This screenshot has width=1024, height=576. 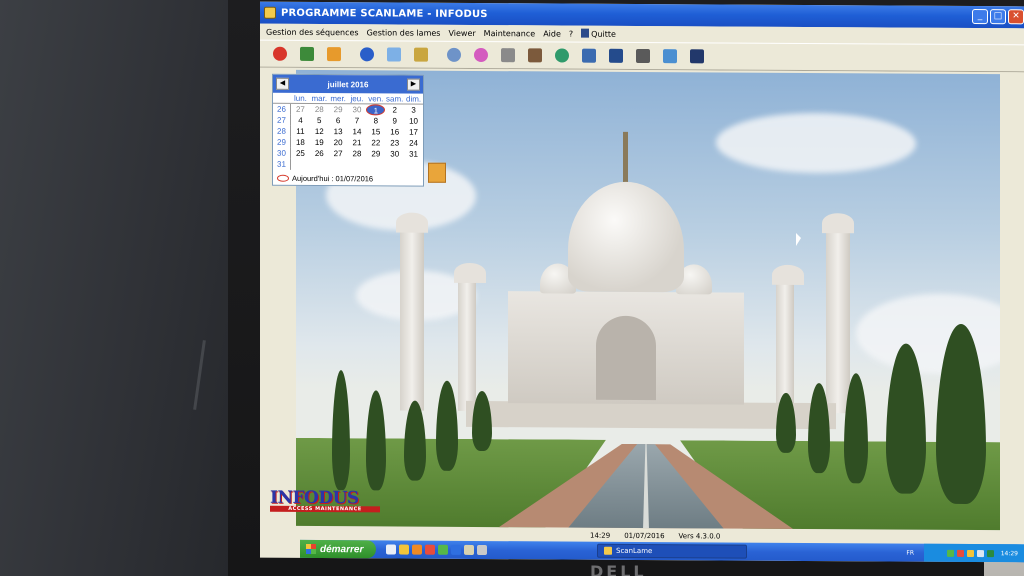 What do you see at coordinates (413, 110) in the screenshot?
I see `calendar-day: 3` at bounding box center [413, 110].